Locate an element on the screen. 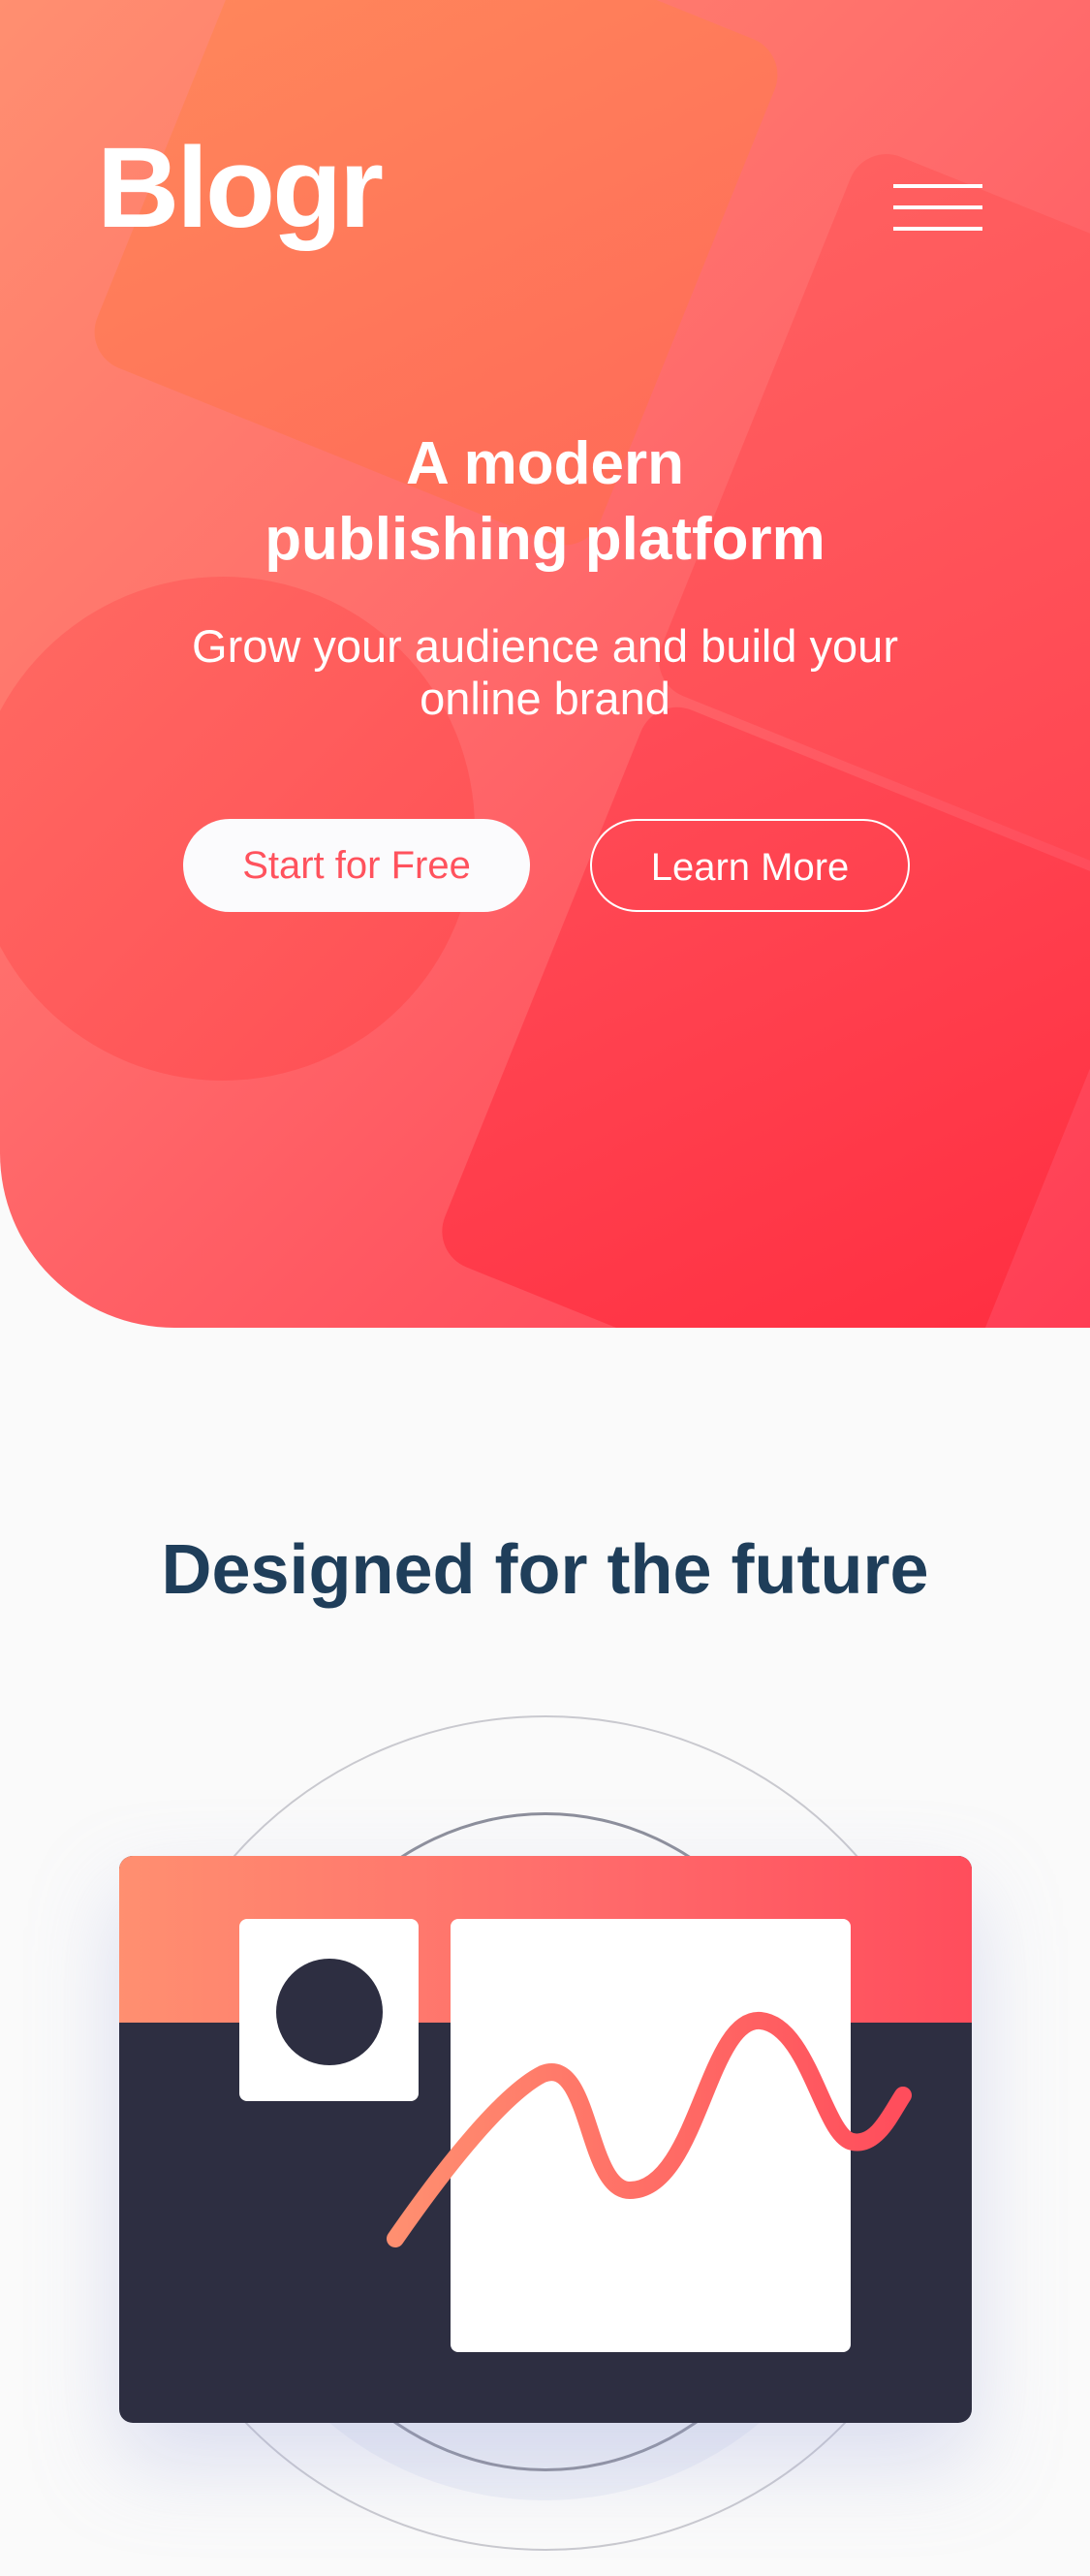 The height and width of the screenshot is (2576, 1090). hero-title: A modern publishing platform is located at coordinates (545, 502).